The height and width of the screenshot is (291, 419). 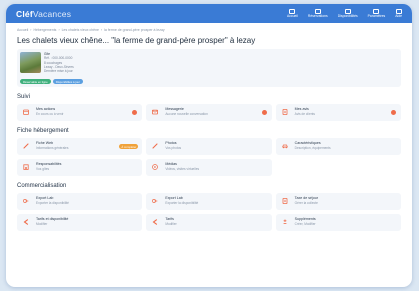 I want to click on status-badge: Réservable en ligne, so click(x=35, y=81).